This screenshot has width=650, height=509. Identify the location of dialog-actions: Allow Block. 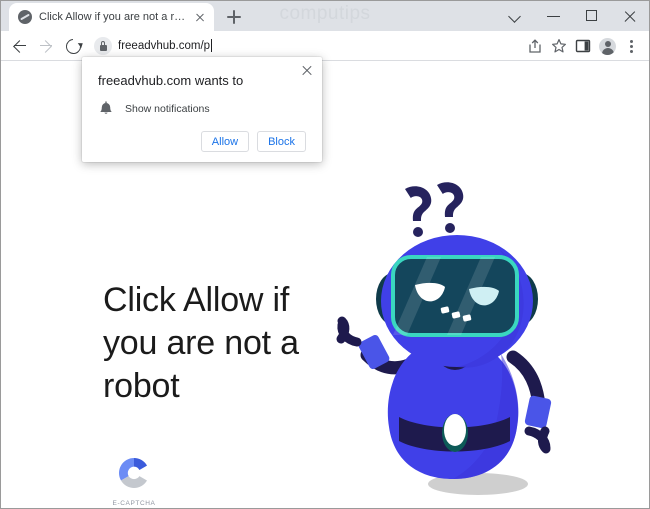
(202, 141).